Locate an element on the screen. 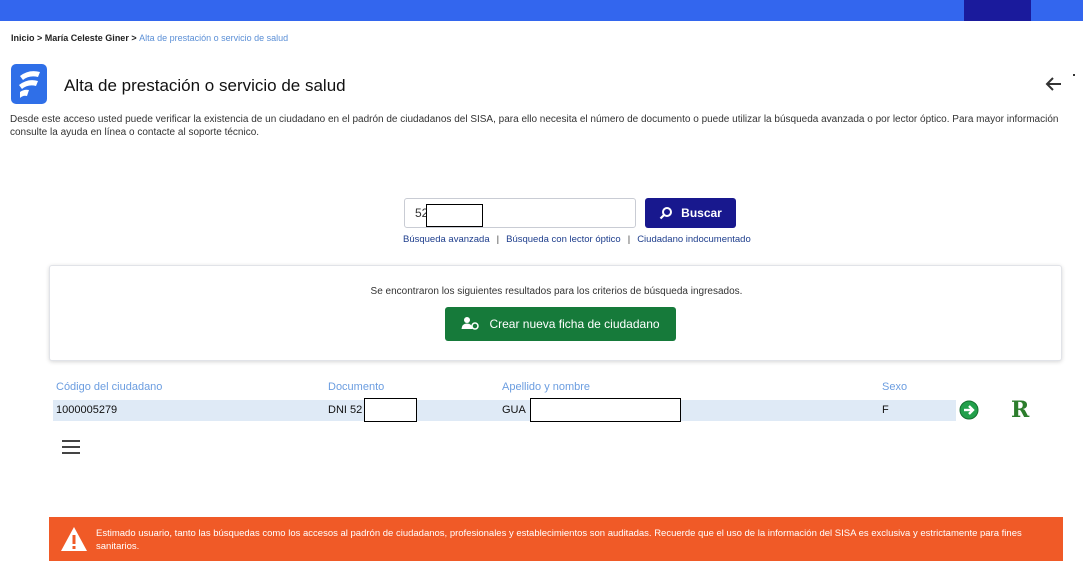 This screenshot has height=561, width=1083. user-add-icon is located at coordinates (470, 324).